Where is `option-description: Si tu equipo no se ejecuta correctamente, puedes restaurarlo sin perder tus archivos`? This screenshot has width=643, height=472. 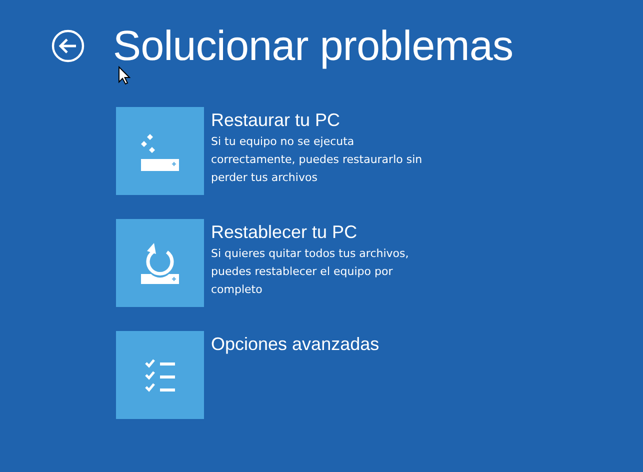
option-description: Si tu equipo no se ejecuta correctamente, puedes restaurarlo sin perder tus archivos is located at coordinates (317, 160).